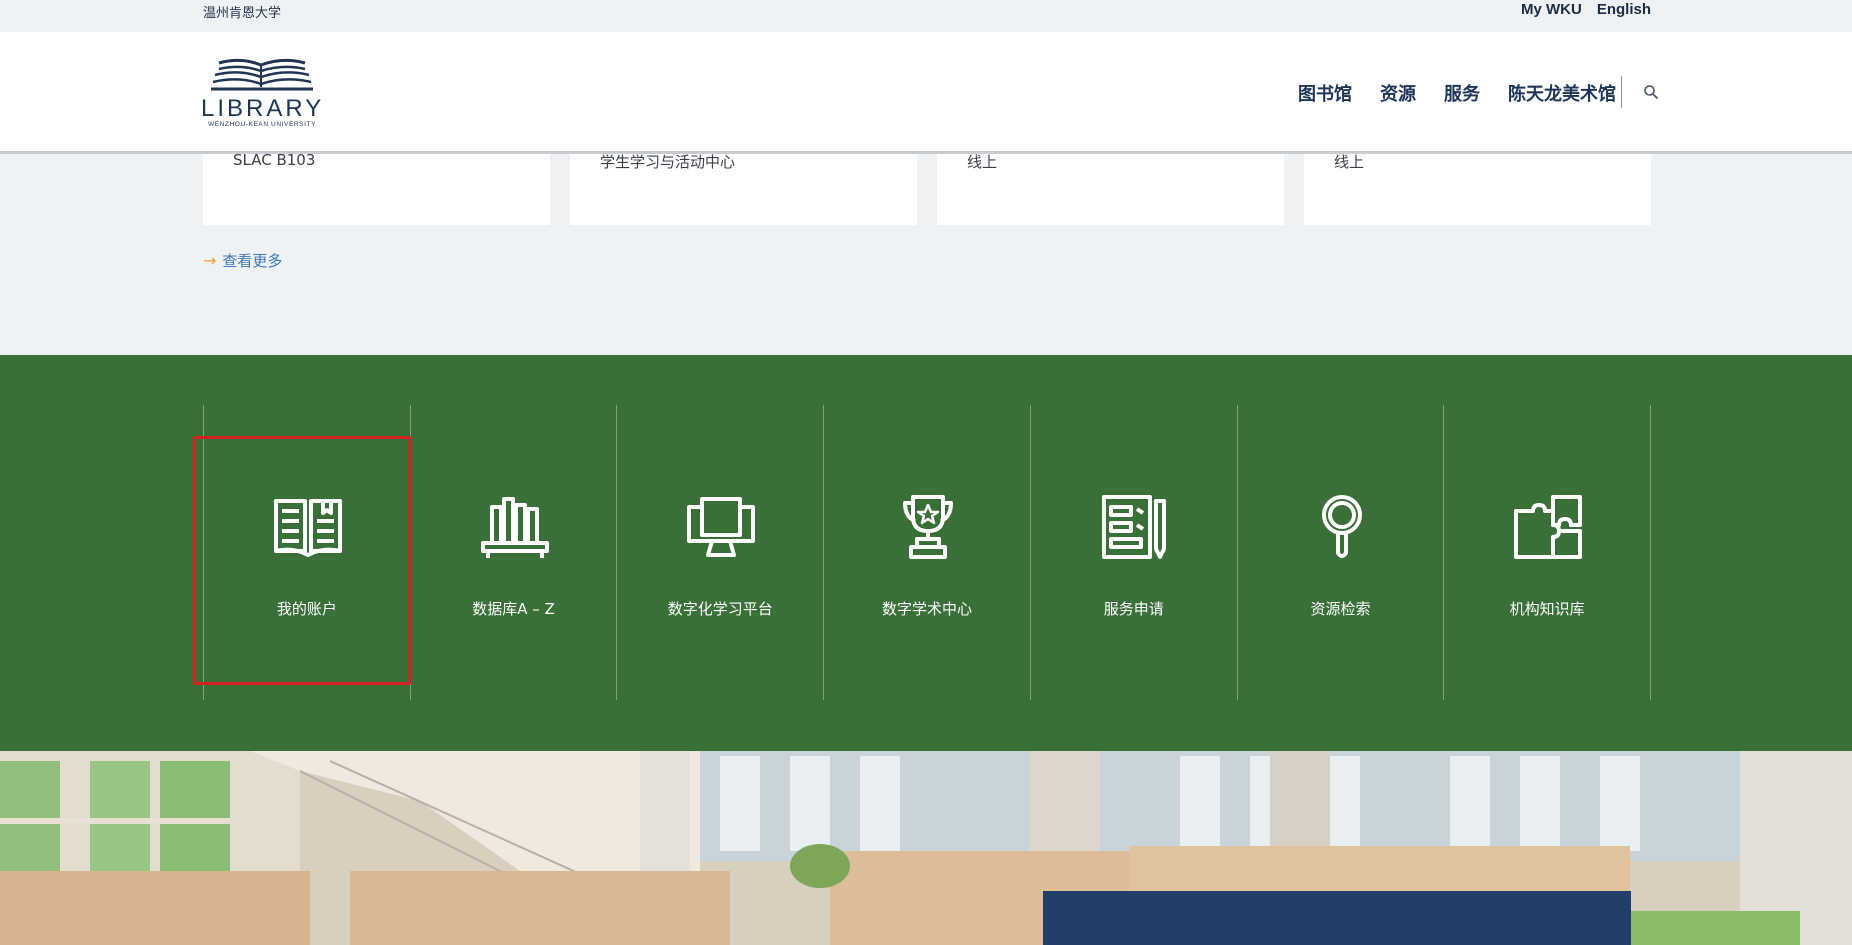 The width and height of the screenshot is (1852, 945). Describe the element at coordinates (1398, 93) in the screenshot. I see `nav-resources: 资源` at that location.